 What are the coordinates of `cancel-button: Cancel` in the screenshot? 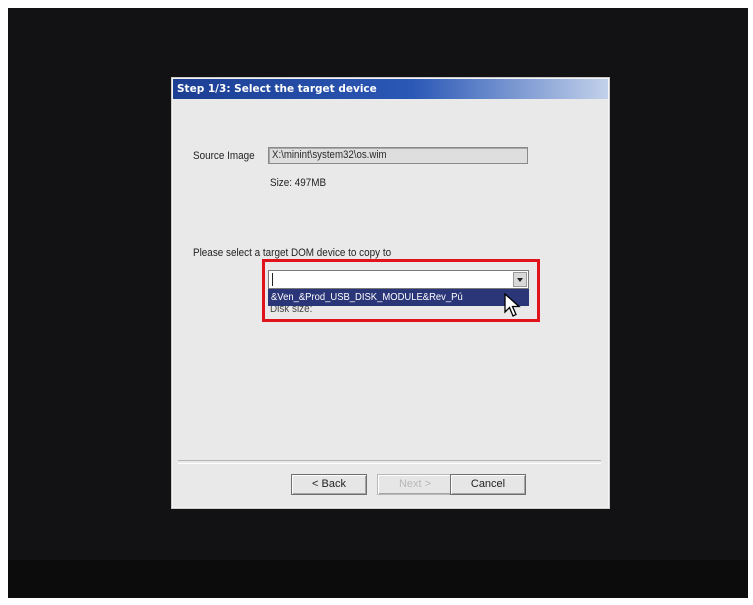 It's located at (488, 484).